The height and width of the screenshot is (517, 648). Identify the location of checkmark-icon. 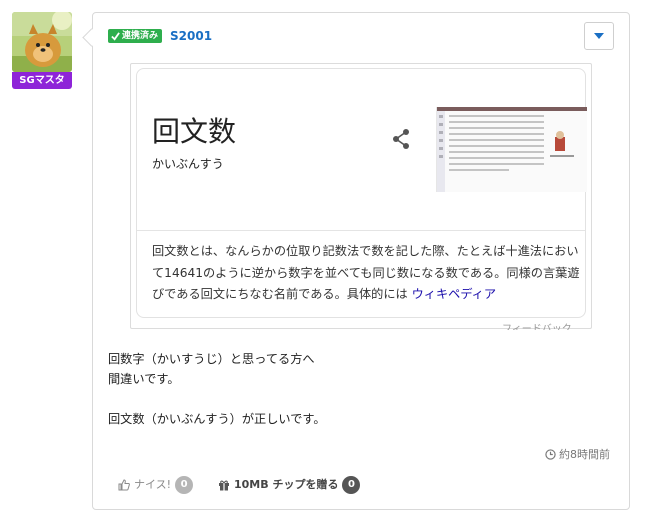
(115, 36).